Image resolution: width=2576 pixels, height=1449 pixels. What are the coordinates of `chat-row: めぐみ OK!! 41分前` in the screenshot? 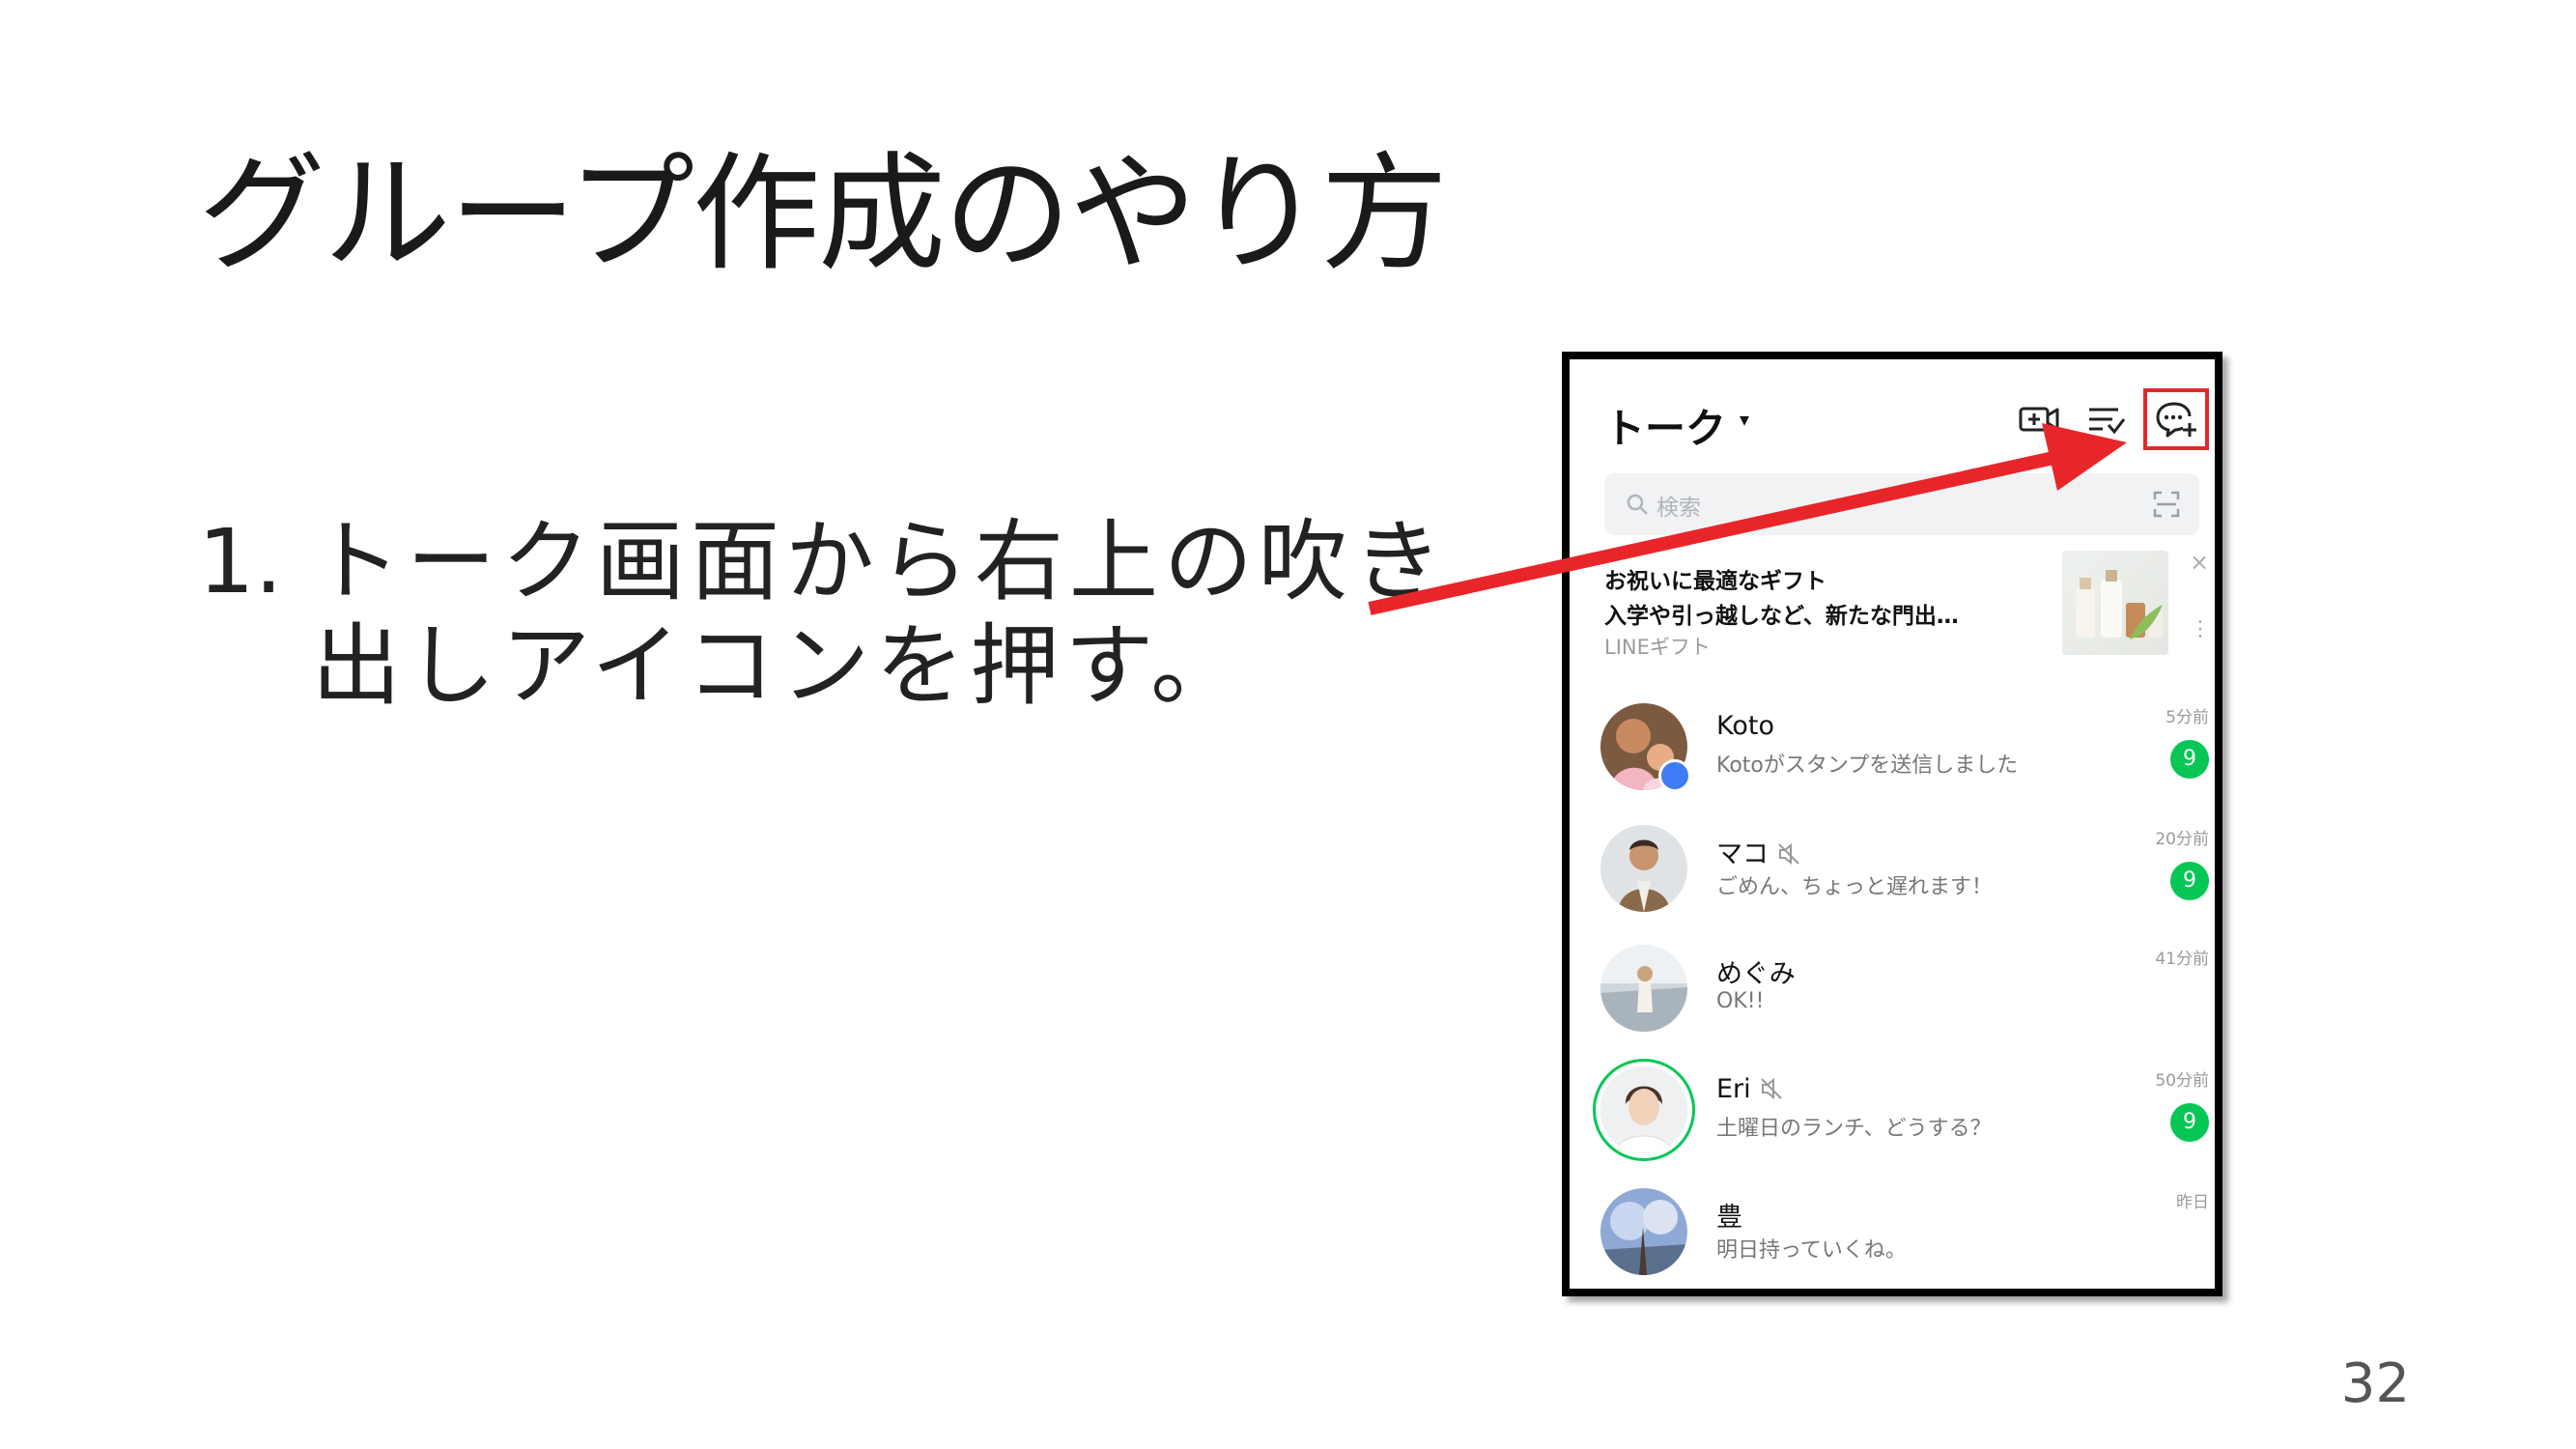 It's located at (1902, 998).